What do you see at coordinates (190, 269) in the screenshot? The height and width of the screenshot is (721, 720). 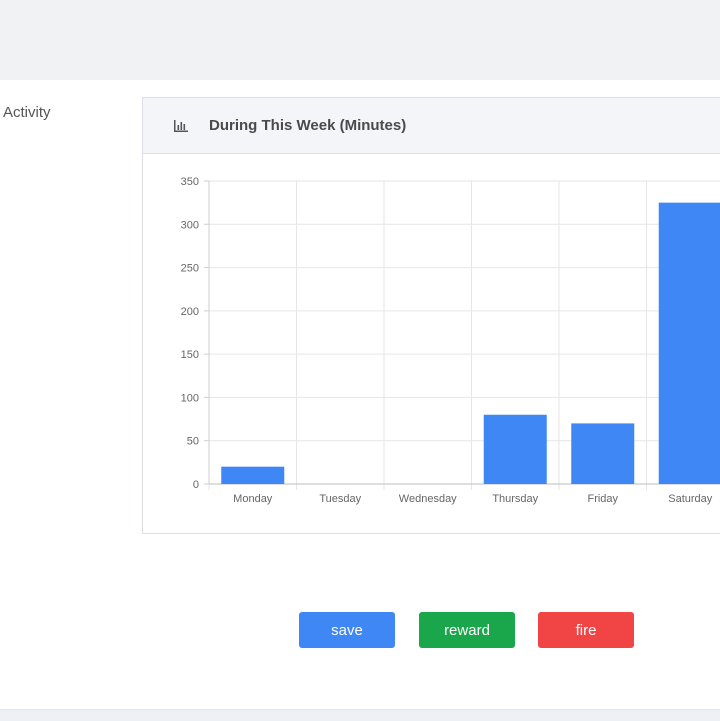 I see `y-tick-label: 250` at bounding box center [190, 269].